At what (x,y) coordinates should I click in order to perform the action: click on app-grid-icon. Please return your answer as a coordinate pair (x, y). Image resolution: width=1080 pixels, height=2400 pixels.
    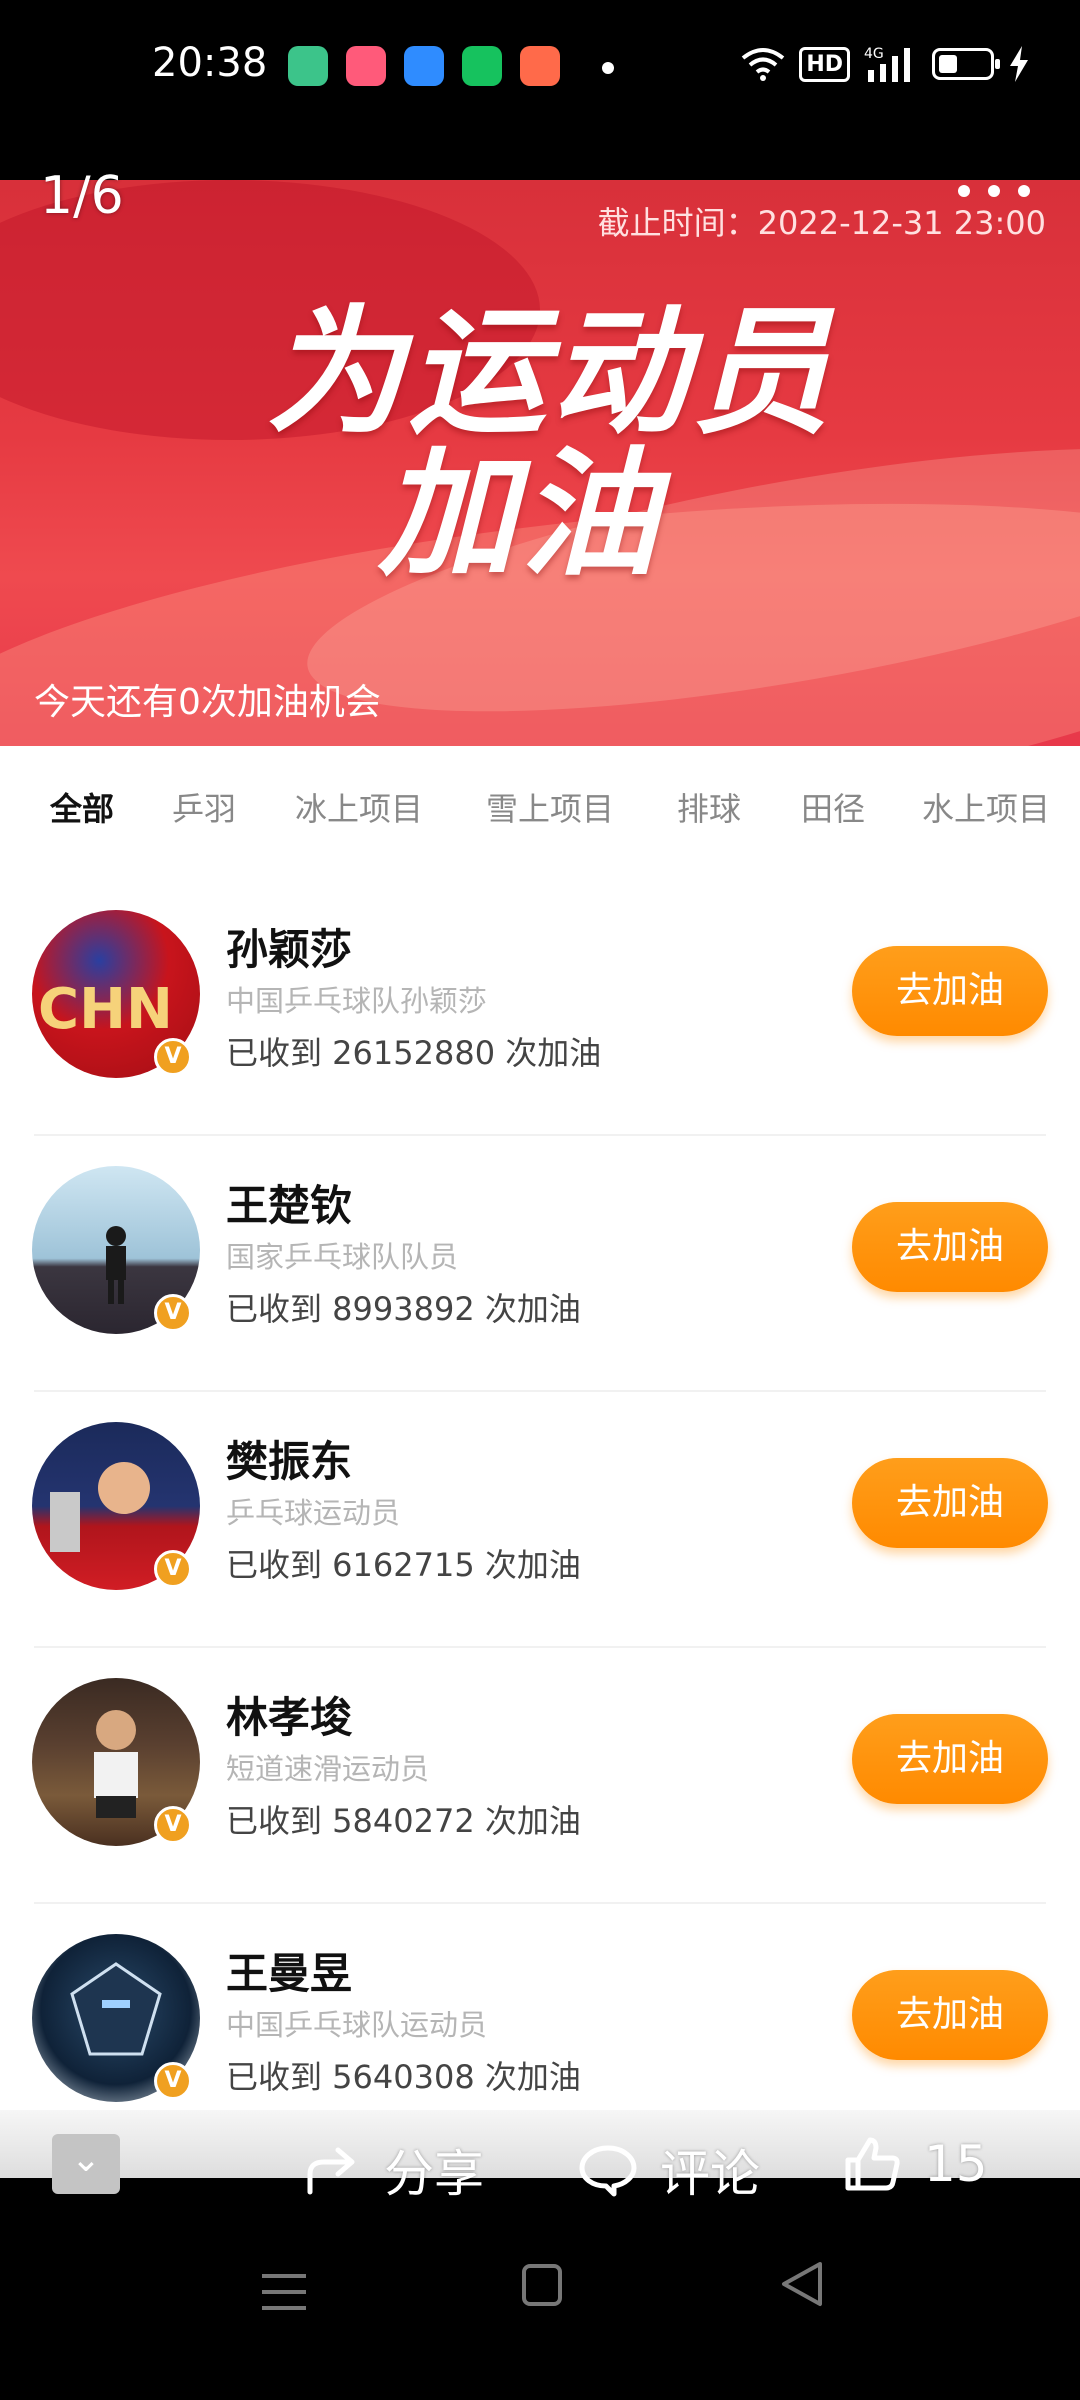
    Looking at the image, I should click on (366, 66).